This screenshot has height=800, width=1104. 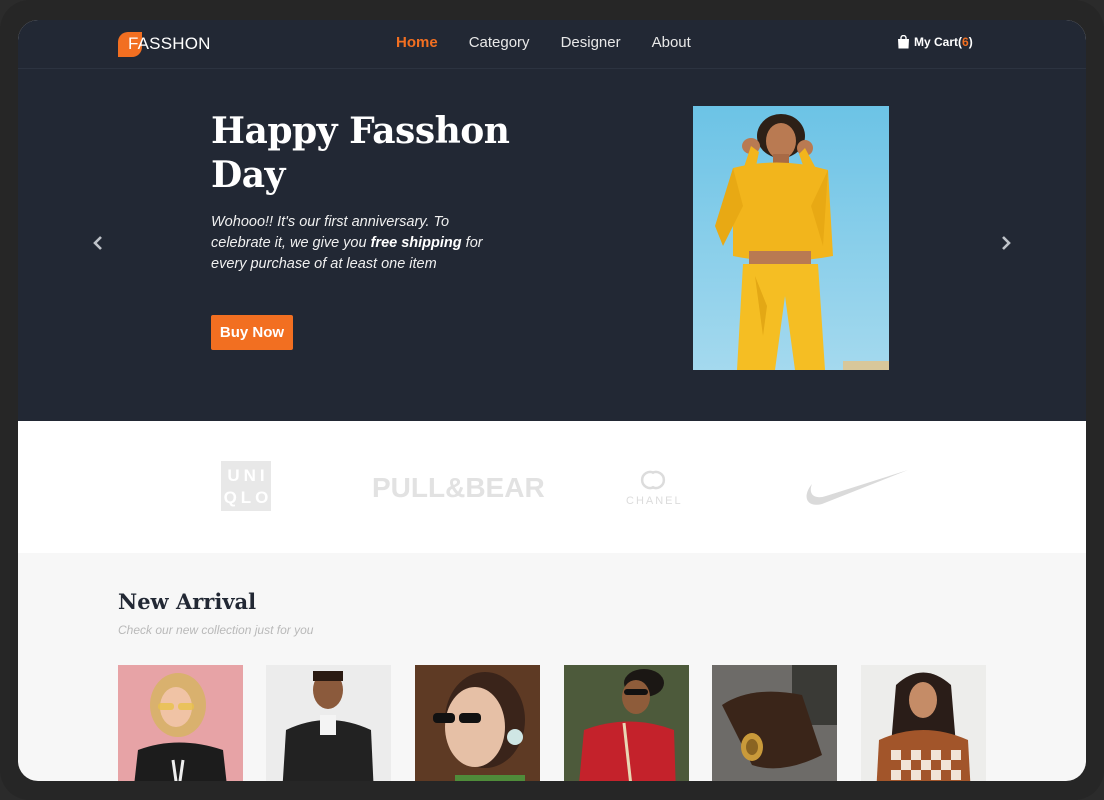 What do you see at coordinates (248, 475) in the screenshot?
I see `uniqlo-logo-line-1: UNI` at bounding box center [248, 475].